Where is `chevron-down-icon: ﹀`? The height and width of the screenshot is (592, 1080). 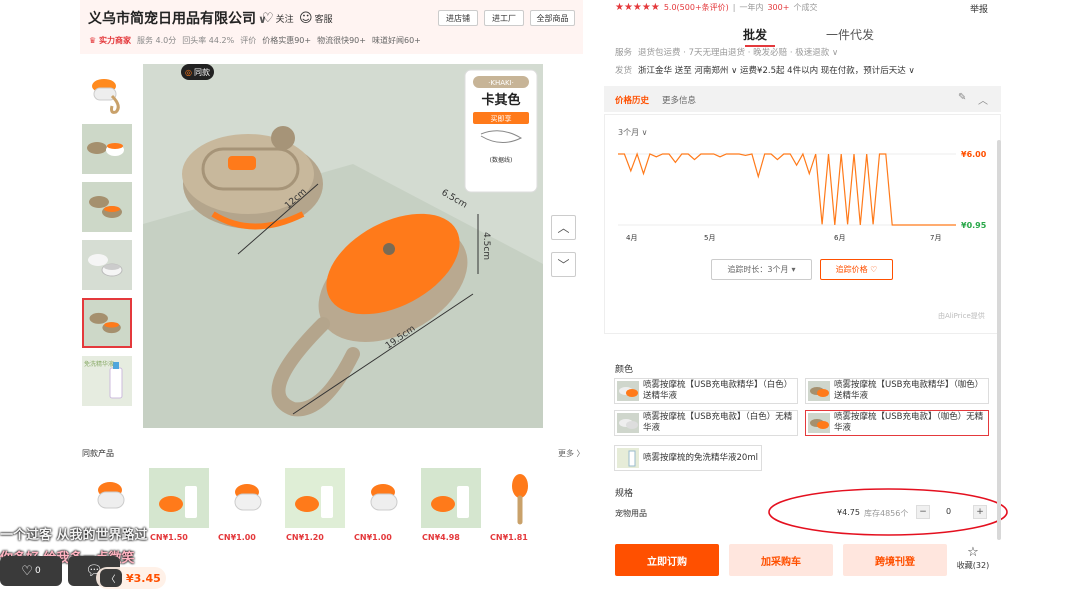 chevron-down-icon: ﹀ is located at coordinates (563, 265).